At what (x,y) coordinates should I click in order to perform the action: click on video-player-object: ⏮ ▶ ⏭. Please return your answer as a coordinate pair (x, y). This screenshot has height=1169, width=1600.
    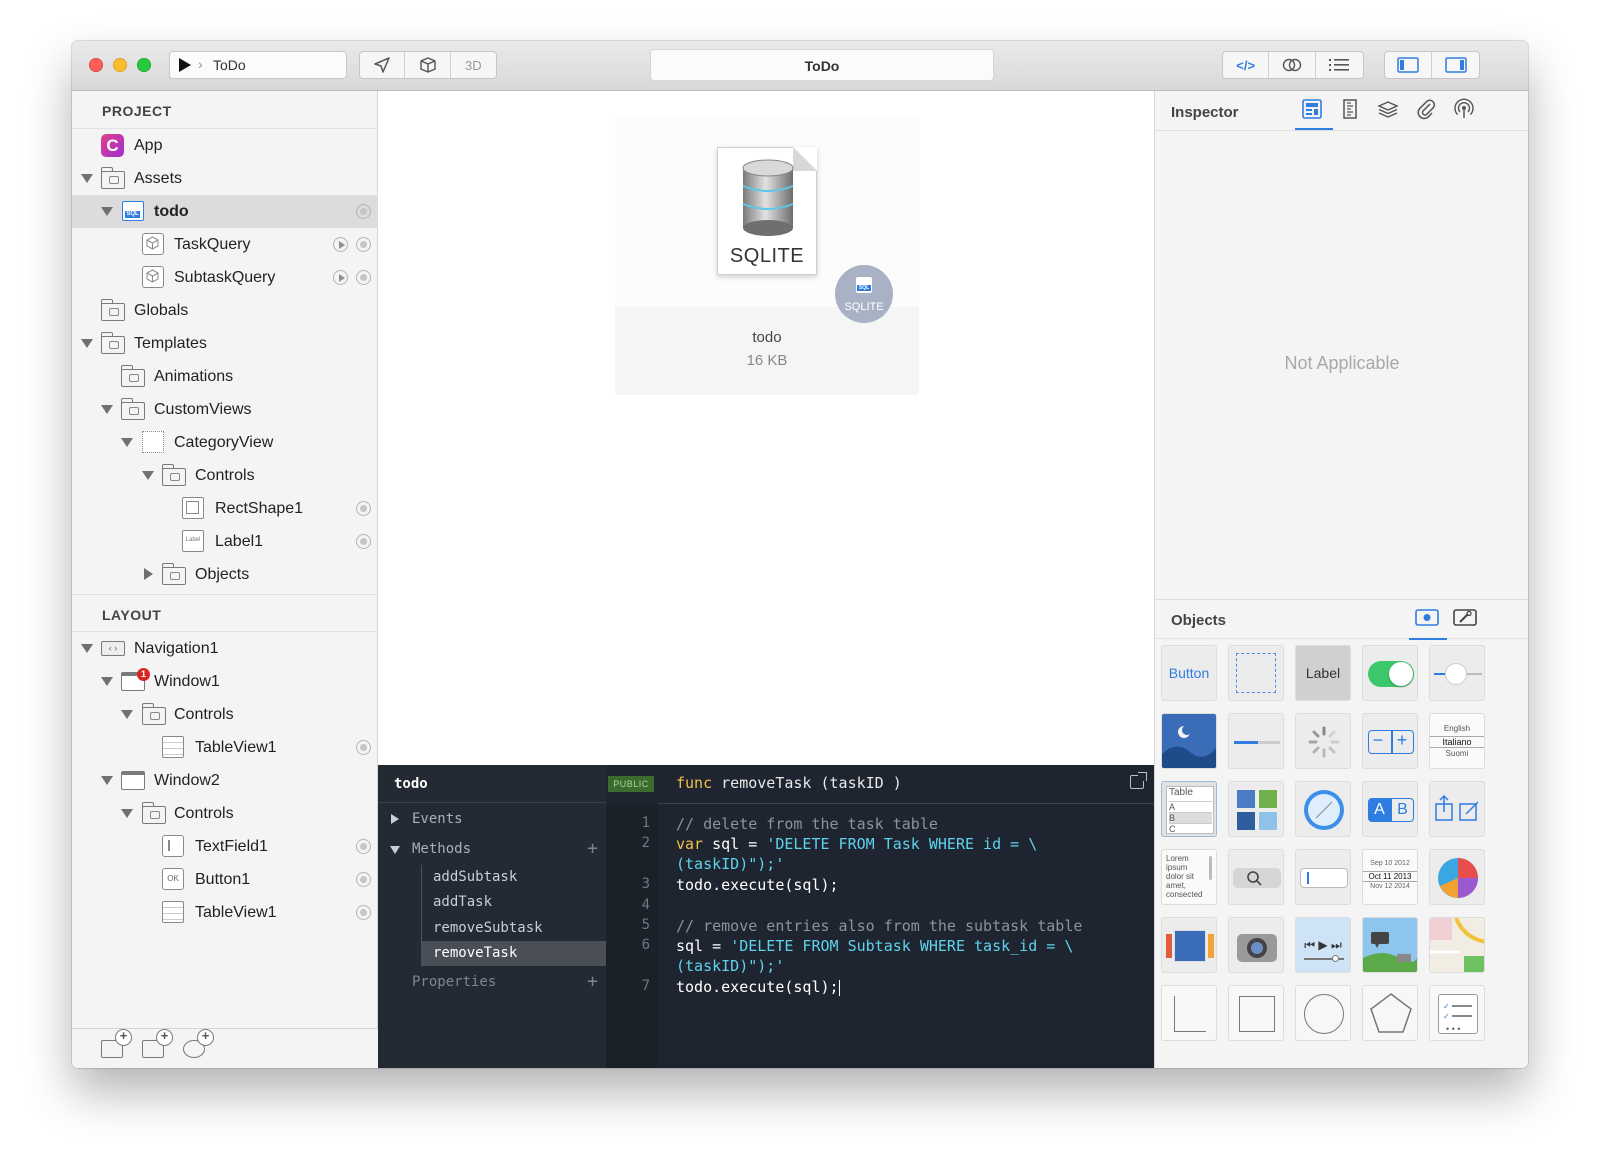
    Looking at the image, I should click on (1323, 945).